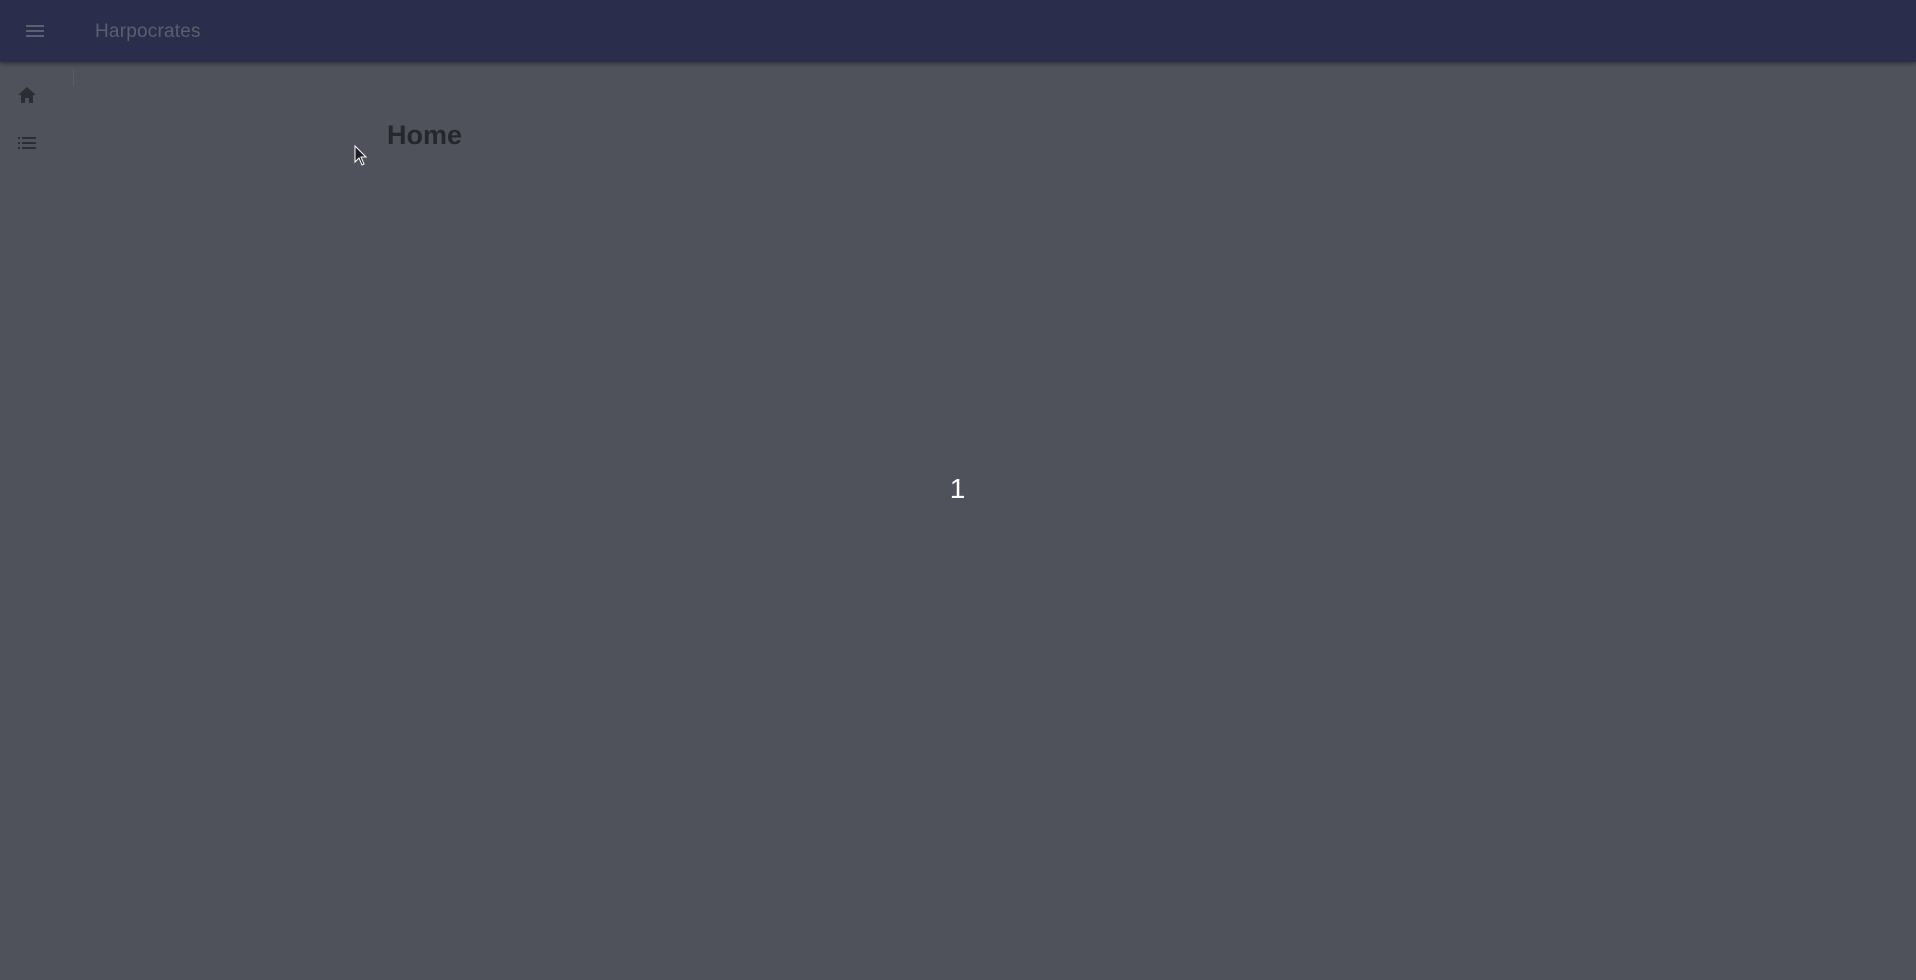  What do you see at coordinates (425, 135) in the screenshot?
I see `page-title: Home` at bounding box center [425, 135].